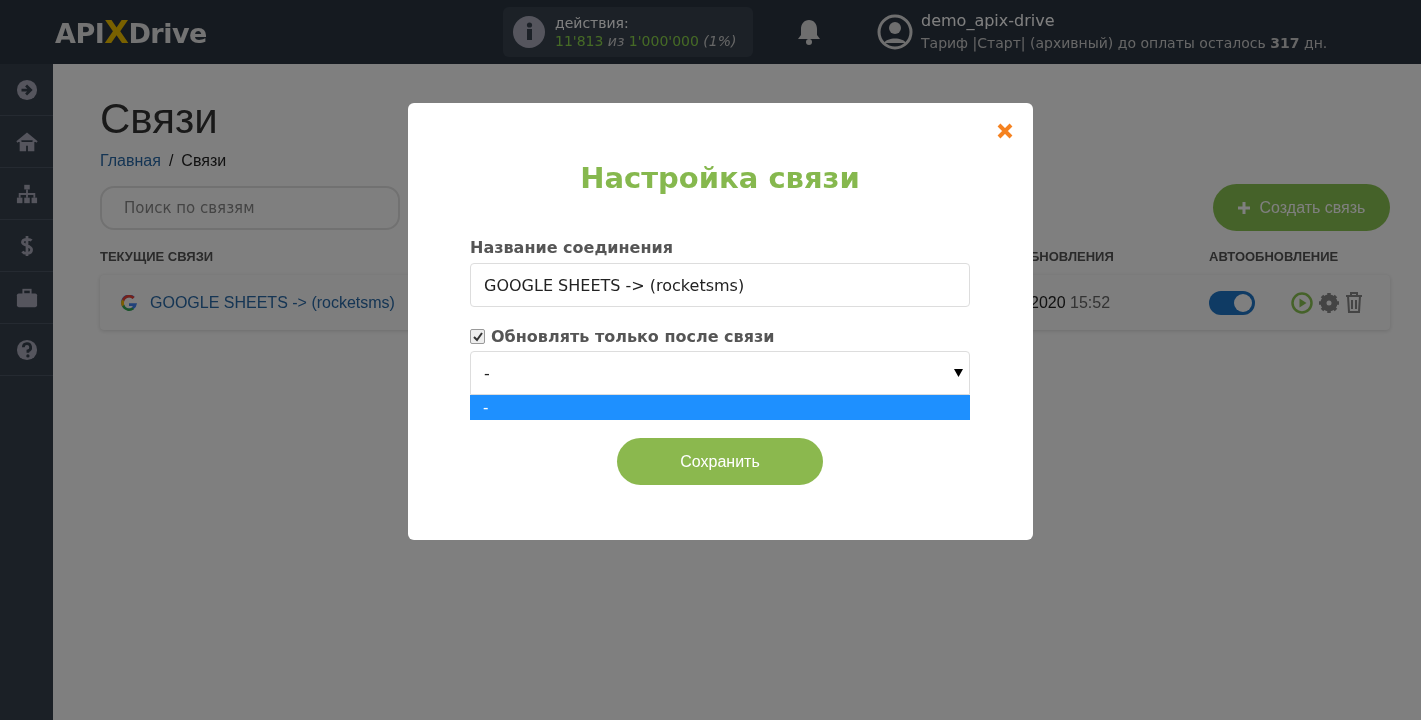  What do you see at coordinates (1329, 302) in the screenshot?
I see `settings-icon` at bounding box center [1329, 302].